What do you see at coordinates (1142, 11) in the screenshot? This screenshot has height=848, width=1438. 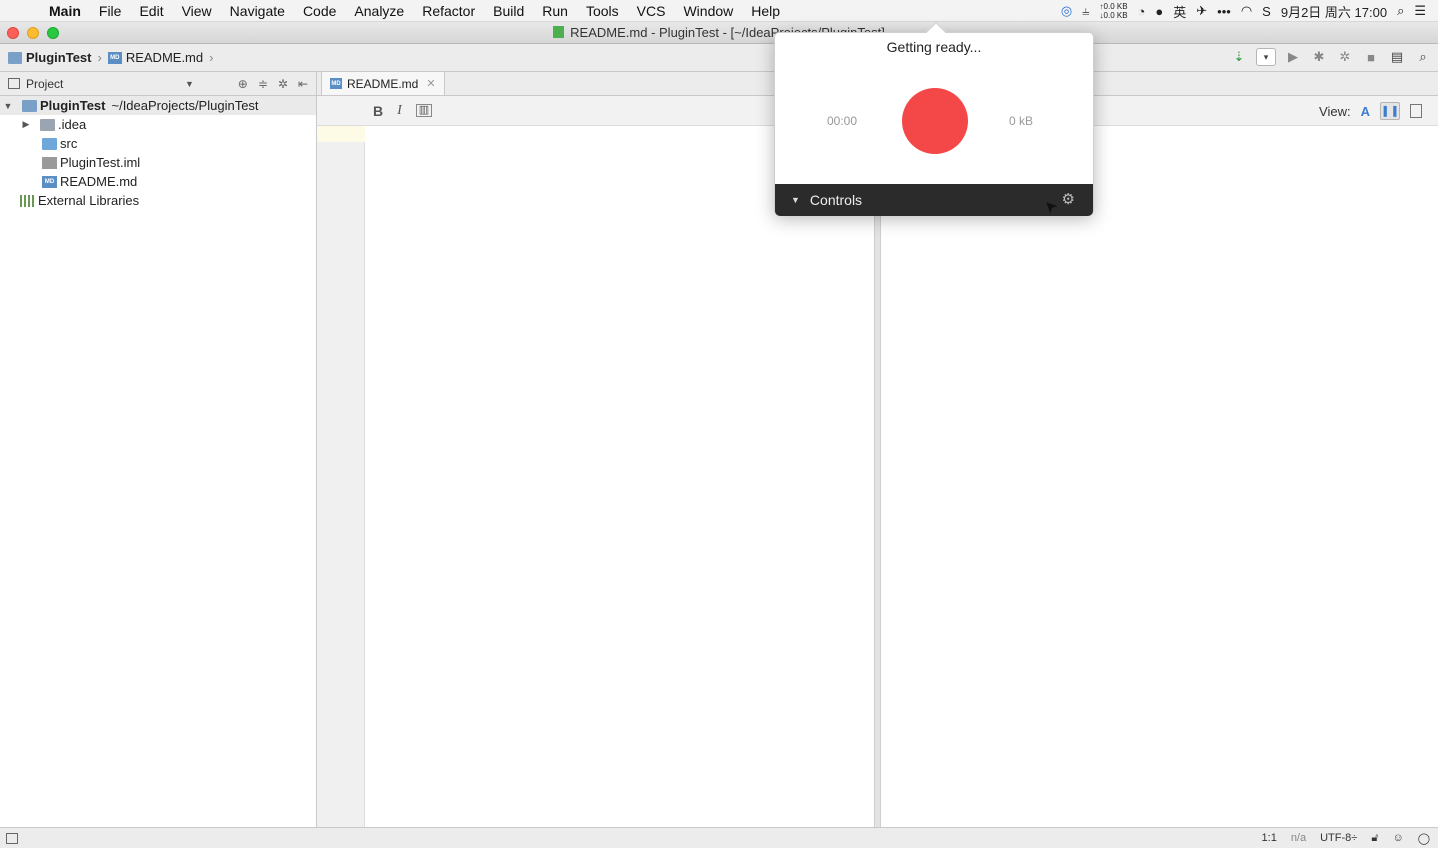 I see `chat-icon: ◔` at bounding box center [1142, 11].